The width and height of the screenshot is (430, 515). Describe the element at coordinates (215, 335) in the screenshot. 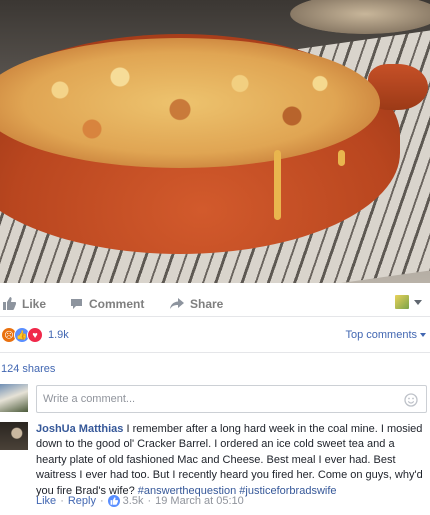

I see `reactions-summary: ☹ 👍 ♥ 1.9k Top comments` at that location.